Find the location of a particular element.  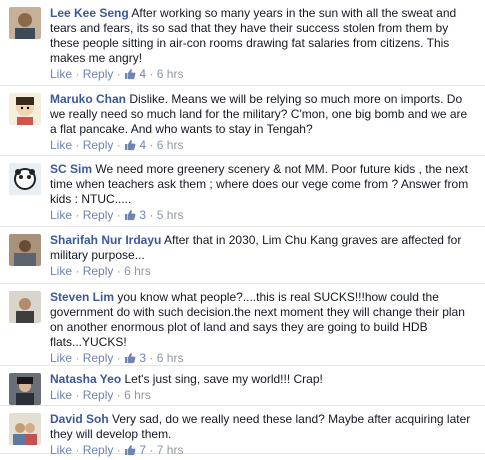

comment-author: Lee Kee Seng is located at coordinates (89, 13).